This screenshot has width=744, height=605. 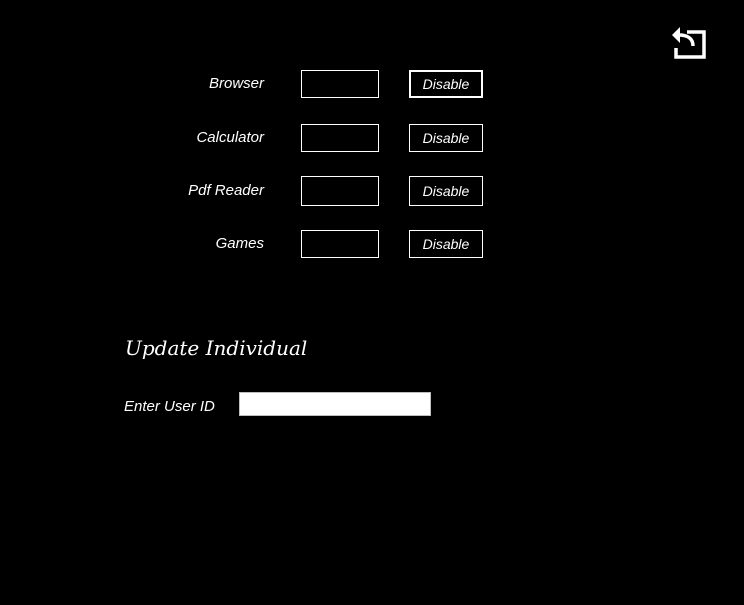 I want to click on return-arrow-icon, so click(x=689, y=43).